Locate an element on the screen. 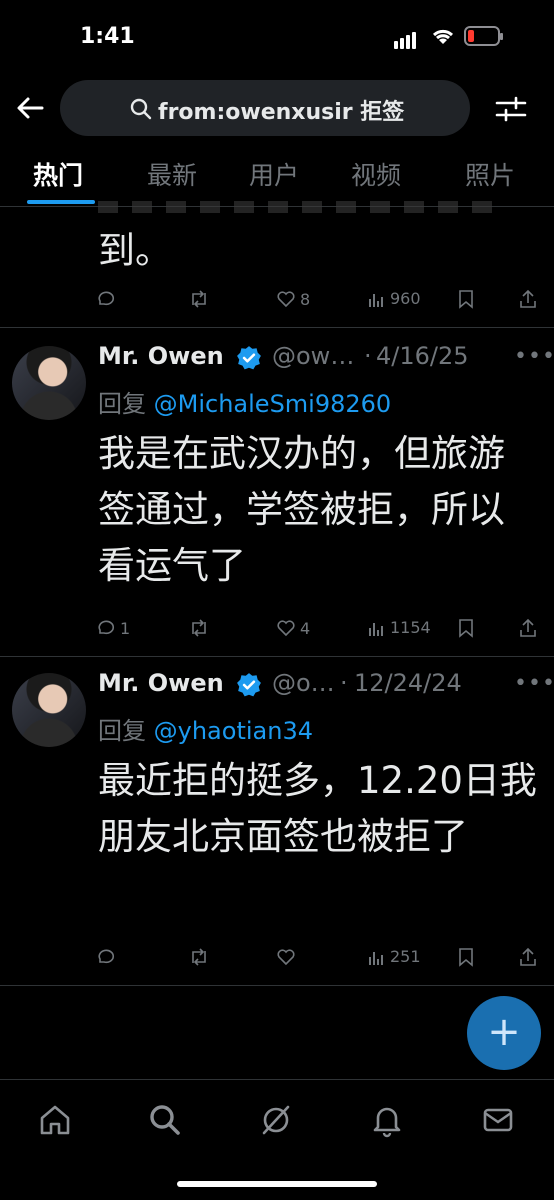 The width and height of the screenshot is (554, 1200). tweet-date: 4/16/25 is located at coordinates (422, 356).